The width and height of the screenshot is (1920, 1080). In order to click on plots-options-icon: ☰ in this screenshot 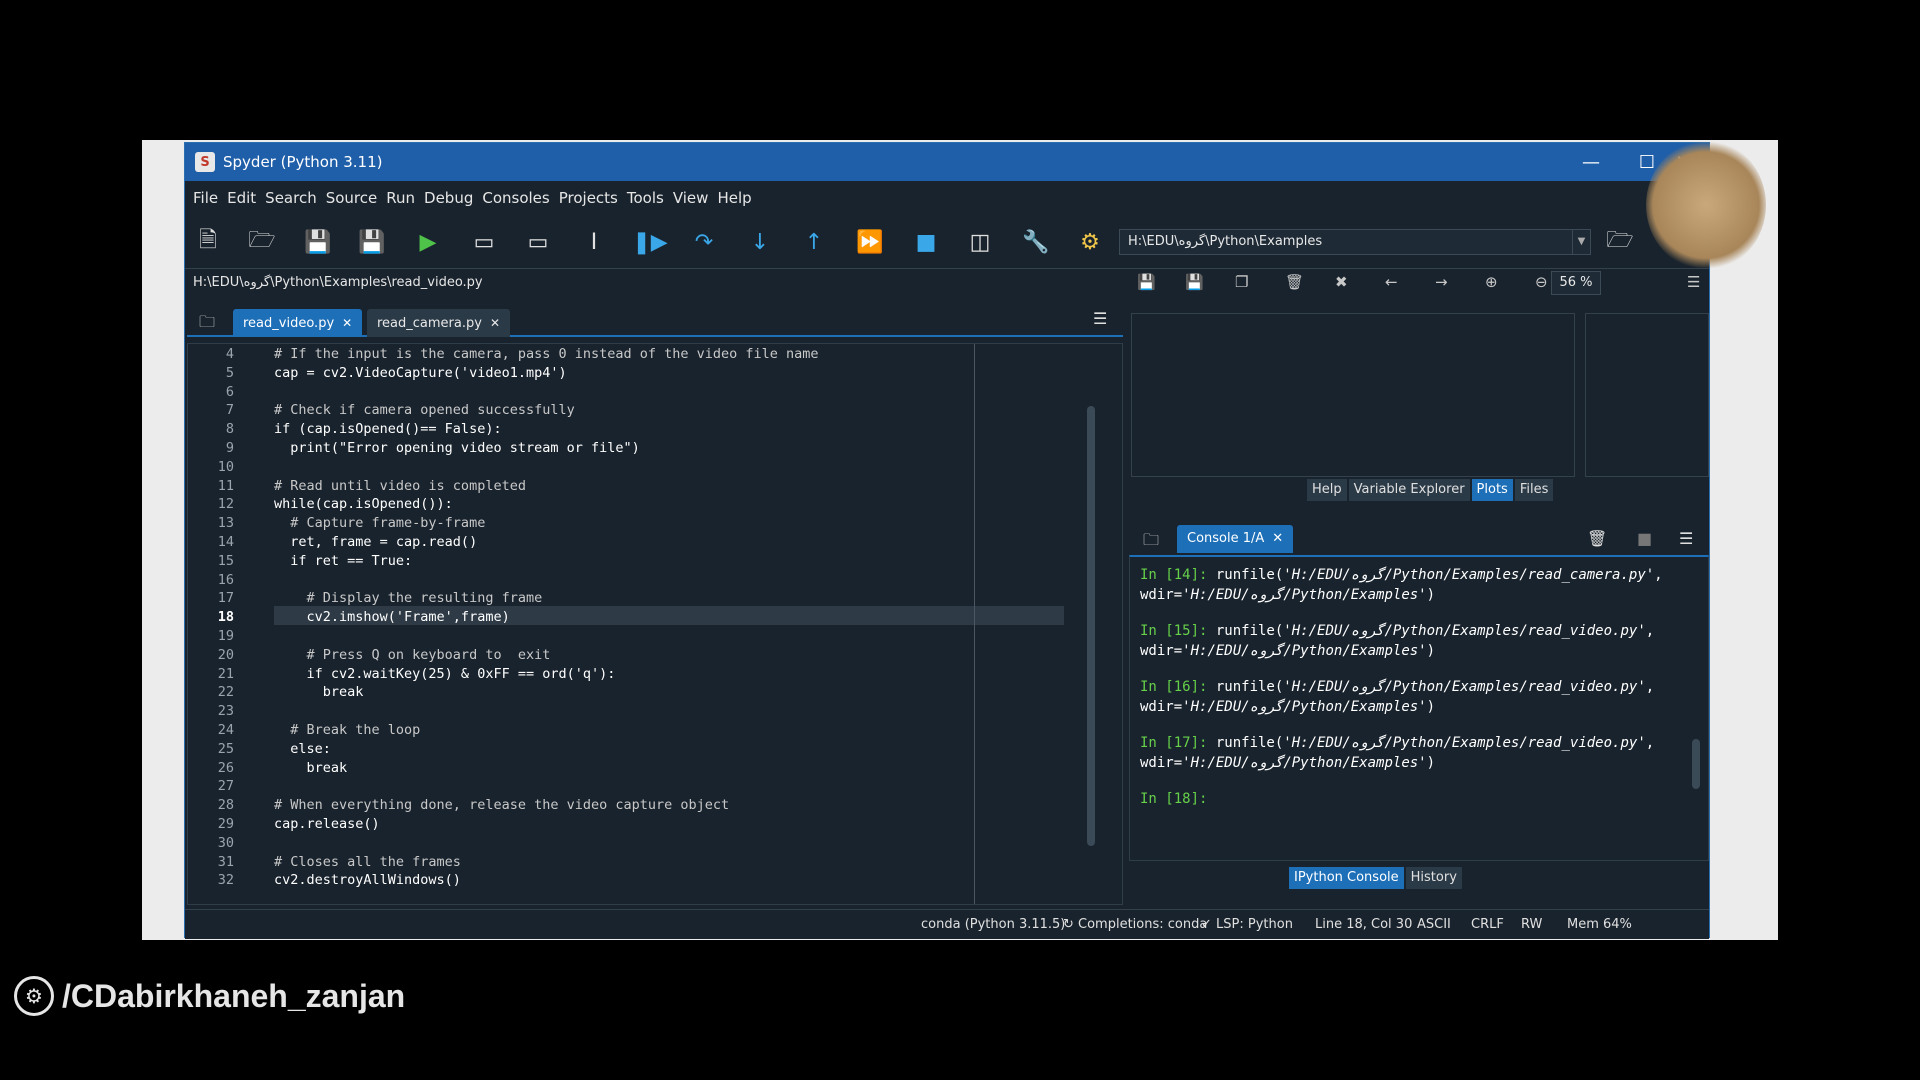, I will do `click(1693, 282)`.